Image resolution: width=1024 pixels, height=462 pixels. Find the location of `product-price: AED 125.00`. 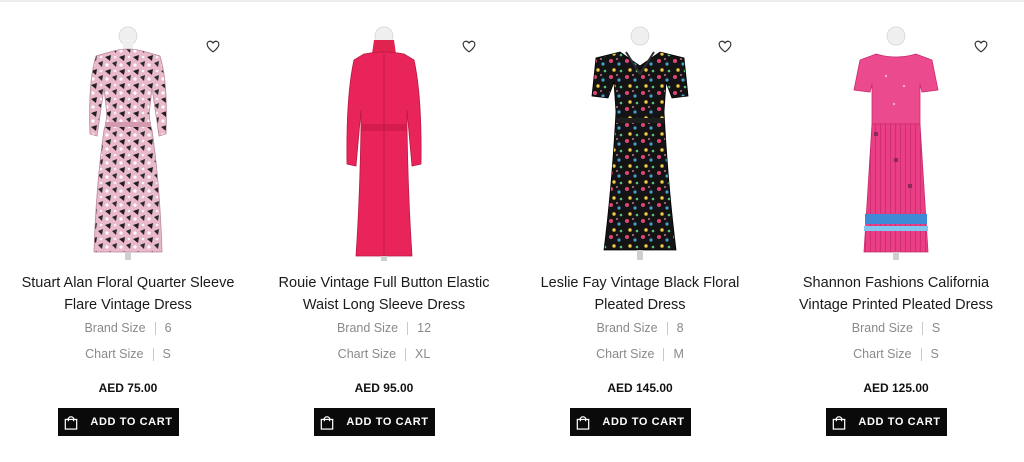

product-price: AED 125.00 is located at coordinates (896, 388).